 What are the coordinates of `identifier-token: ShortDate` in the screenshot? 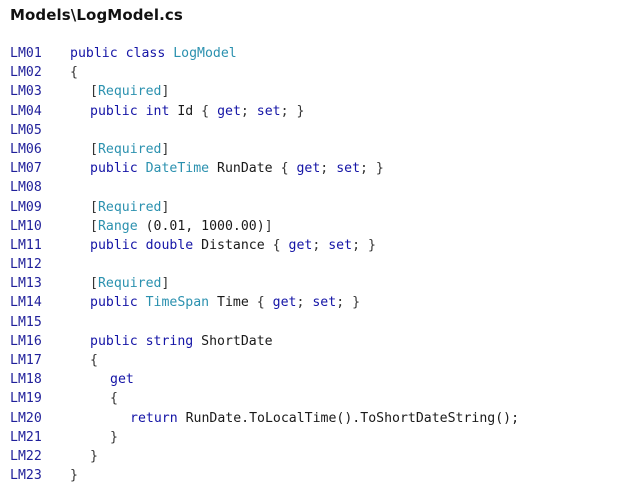 It's located at (237, 341).